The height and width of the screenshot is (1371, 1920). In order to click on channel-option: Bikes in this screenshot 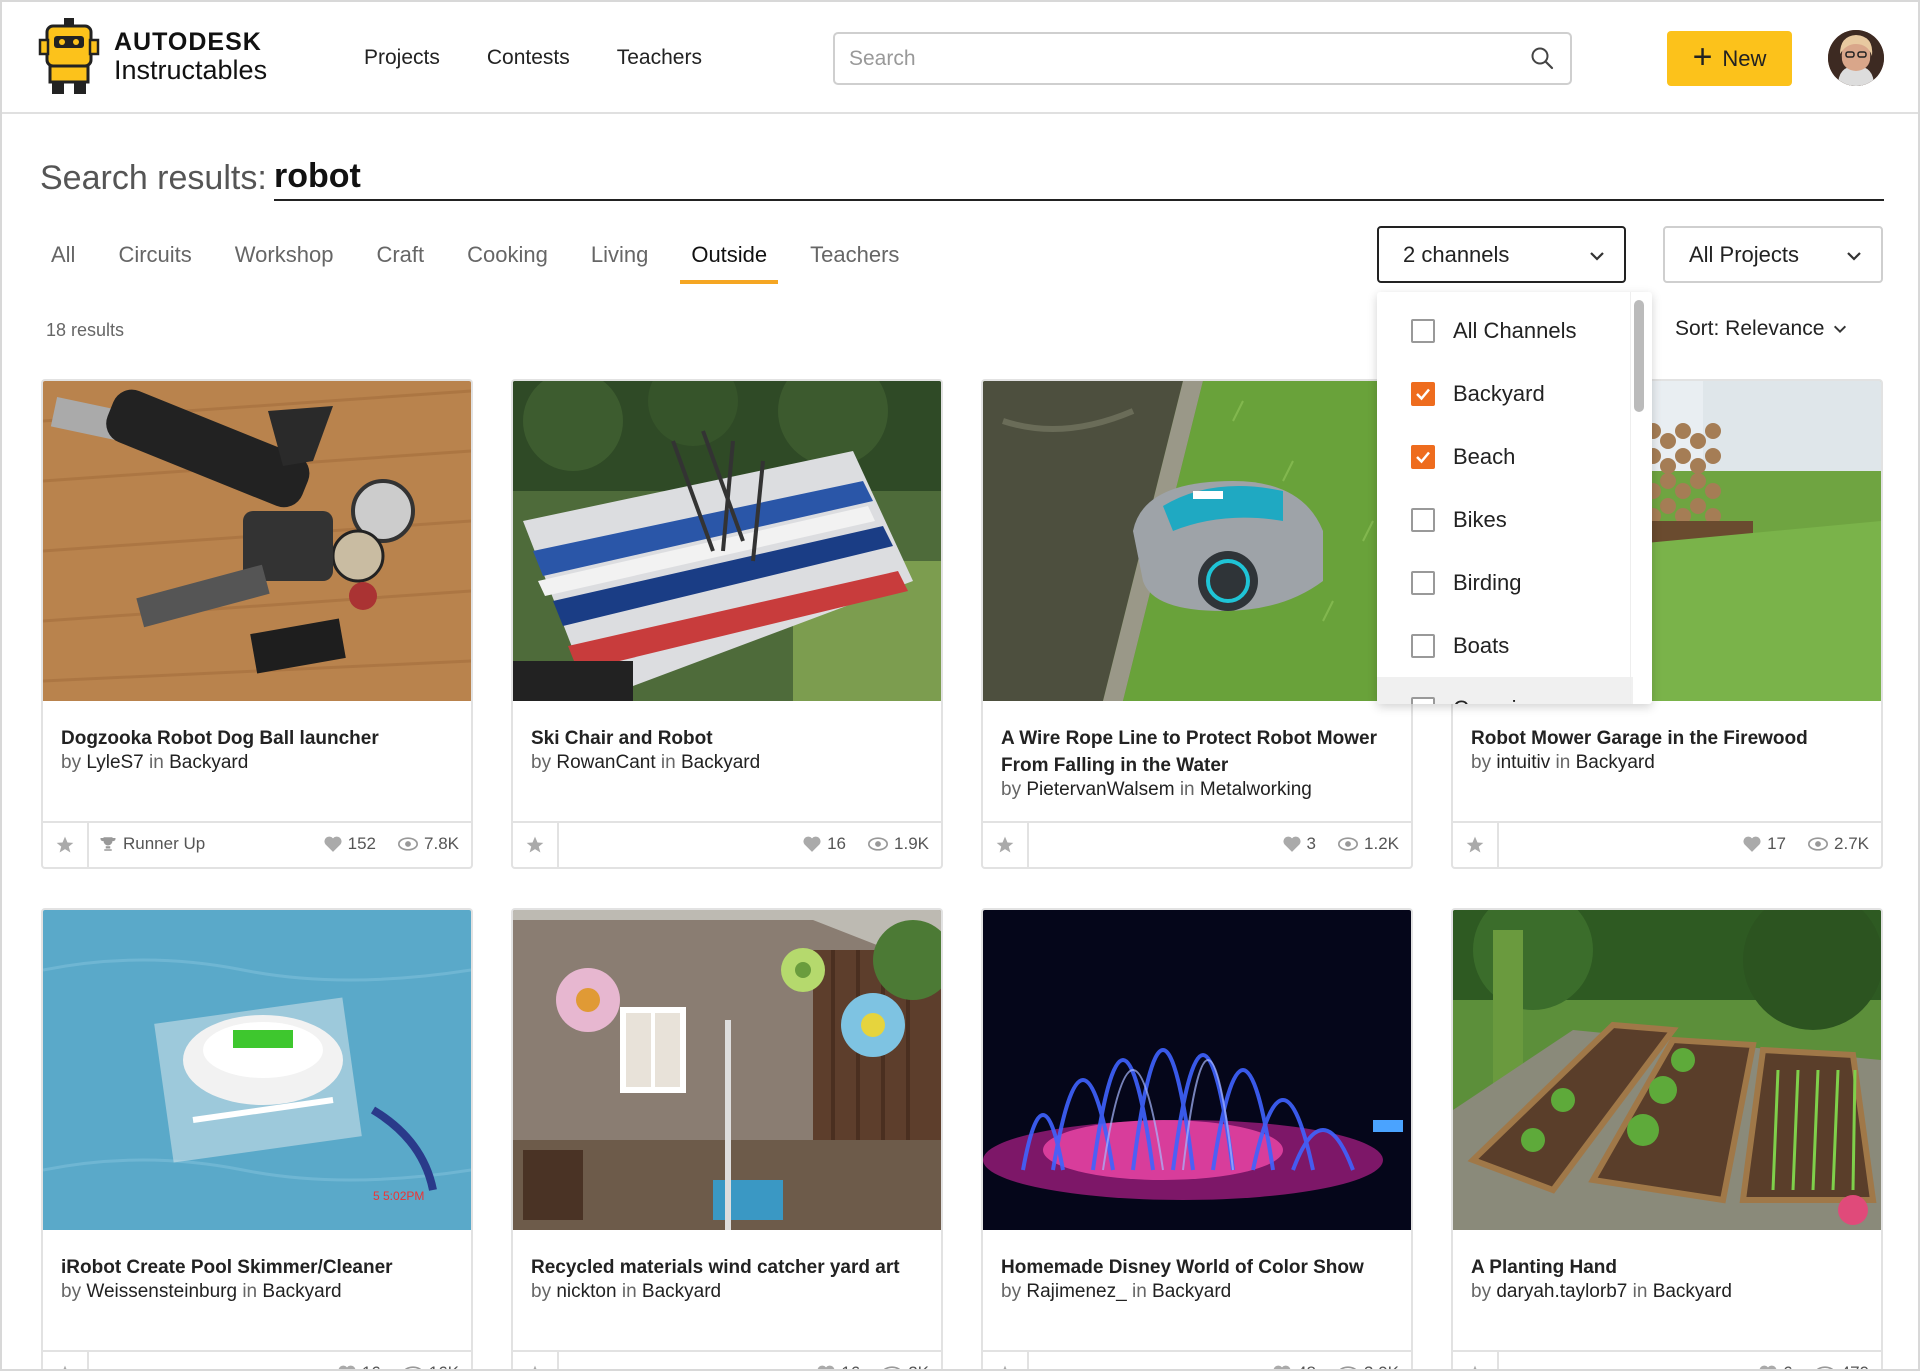, I will do `click(1505, 519)`.